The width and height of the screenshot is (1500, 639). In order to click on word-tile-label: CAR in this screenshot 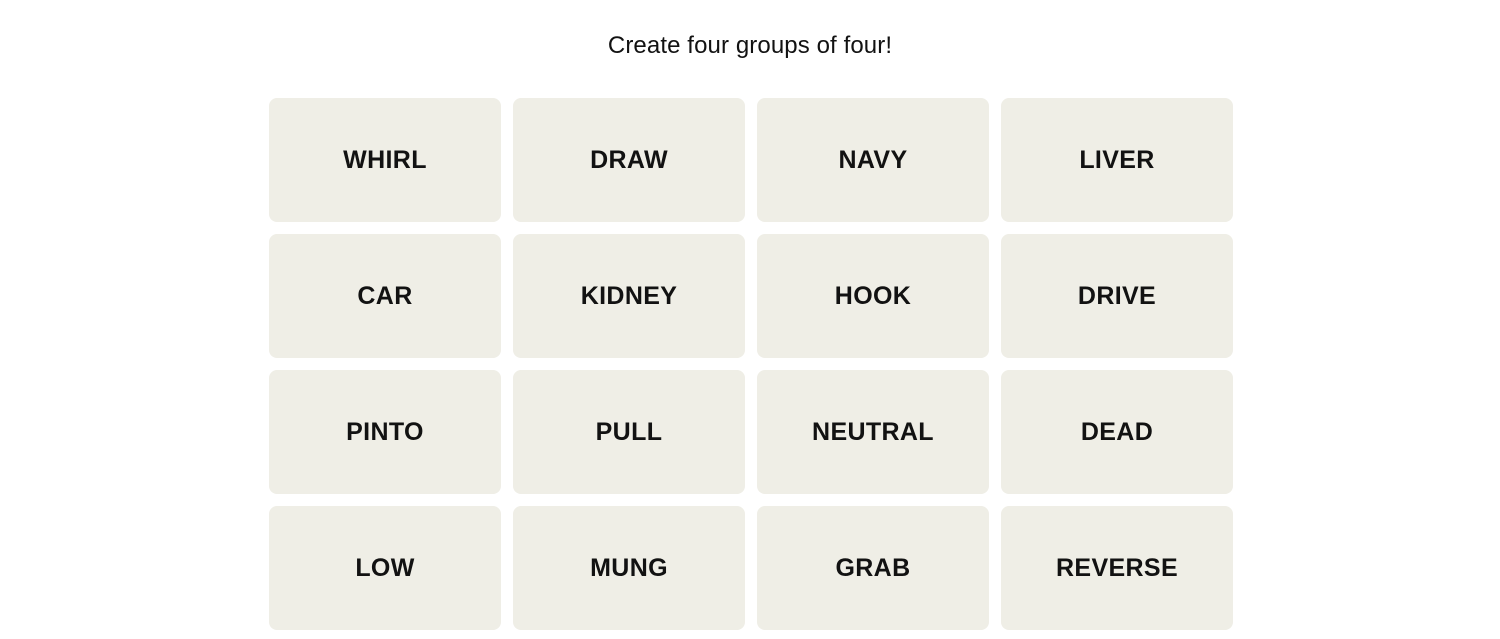, I will do `click(385, 296)`.